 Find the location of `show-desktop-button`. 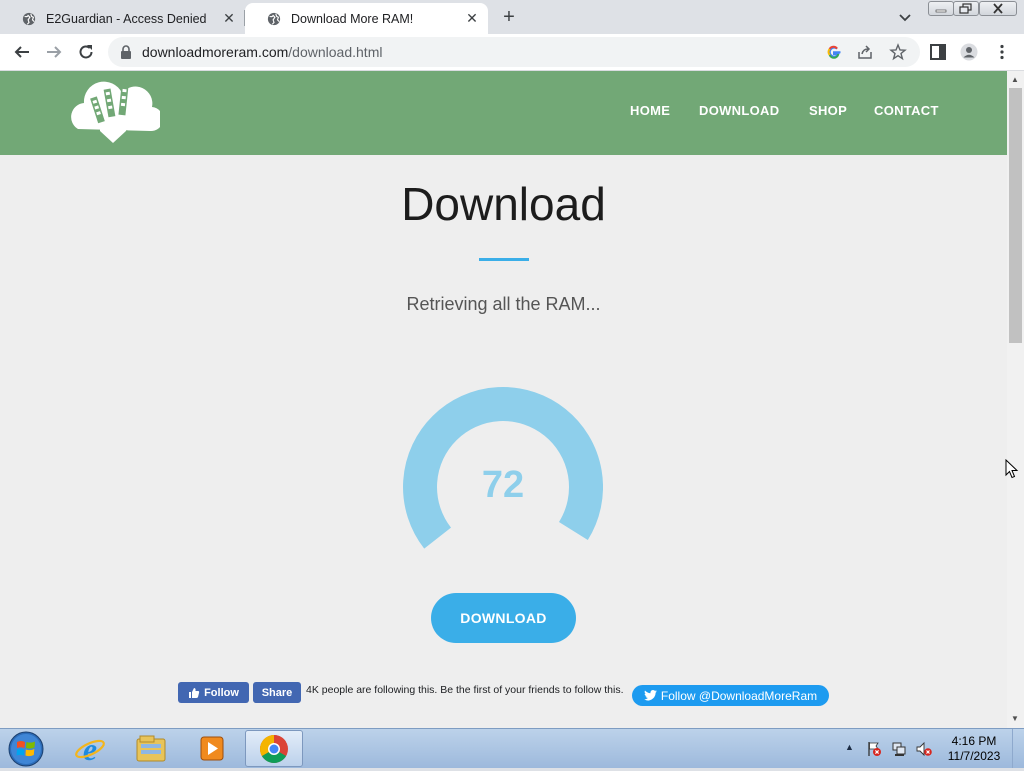

show-desktop-button is located at coordinates (1018, 748).